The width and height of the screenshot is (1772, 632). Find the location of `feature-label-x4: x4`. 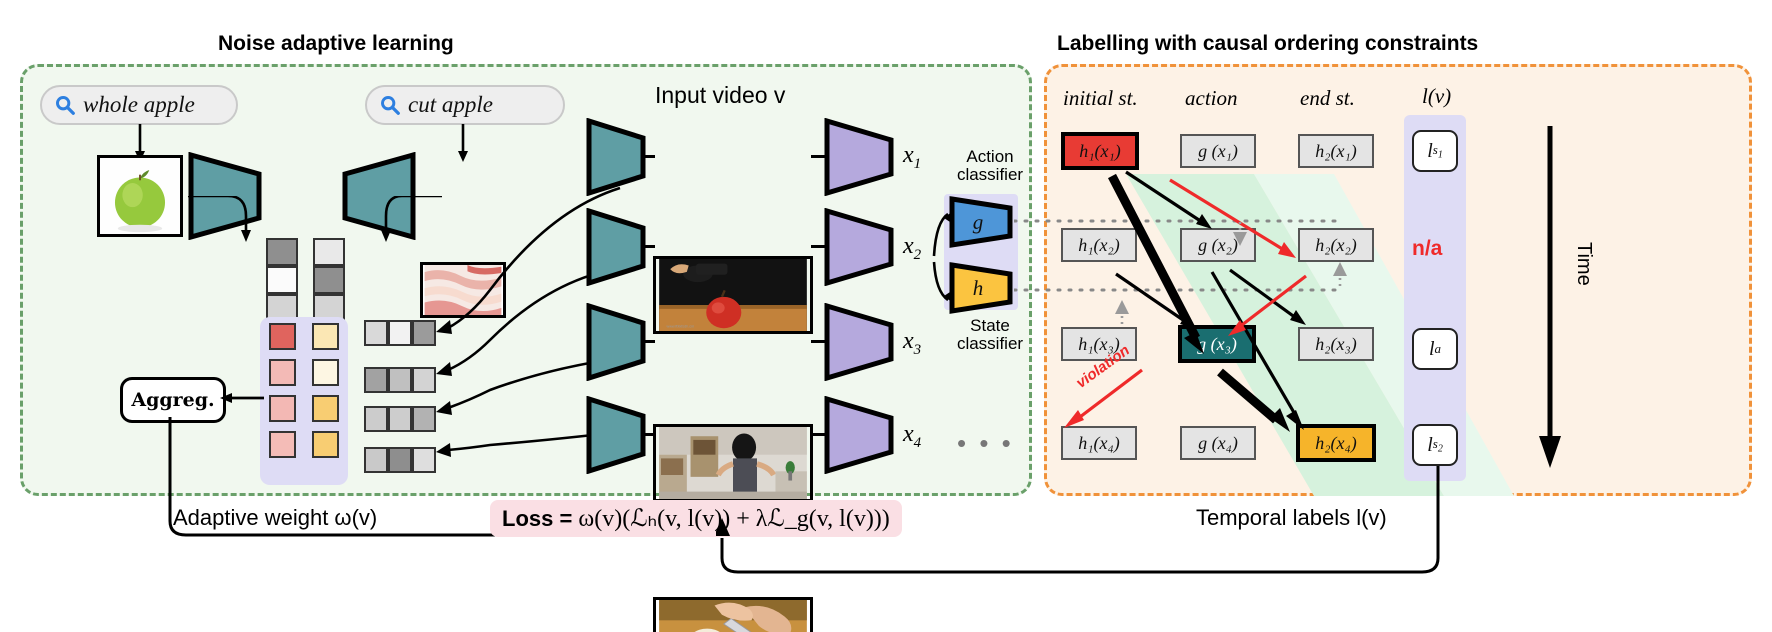

feature-label-x4: x4 is located at coordinates (912, 436).